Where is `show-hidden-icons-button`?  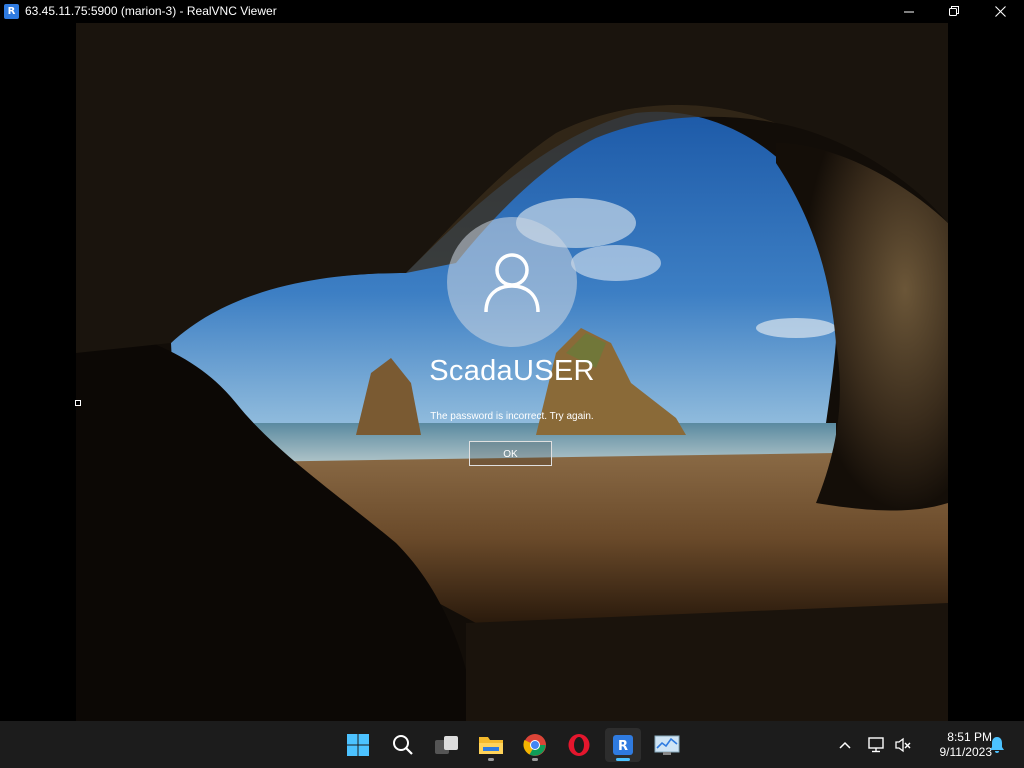
show-hidden-icons-button is located at coordinates (845, 744).